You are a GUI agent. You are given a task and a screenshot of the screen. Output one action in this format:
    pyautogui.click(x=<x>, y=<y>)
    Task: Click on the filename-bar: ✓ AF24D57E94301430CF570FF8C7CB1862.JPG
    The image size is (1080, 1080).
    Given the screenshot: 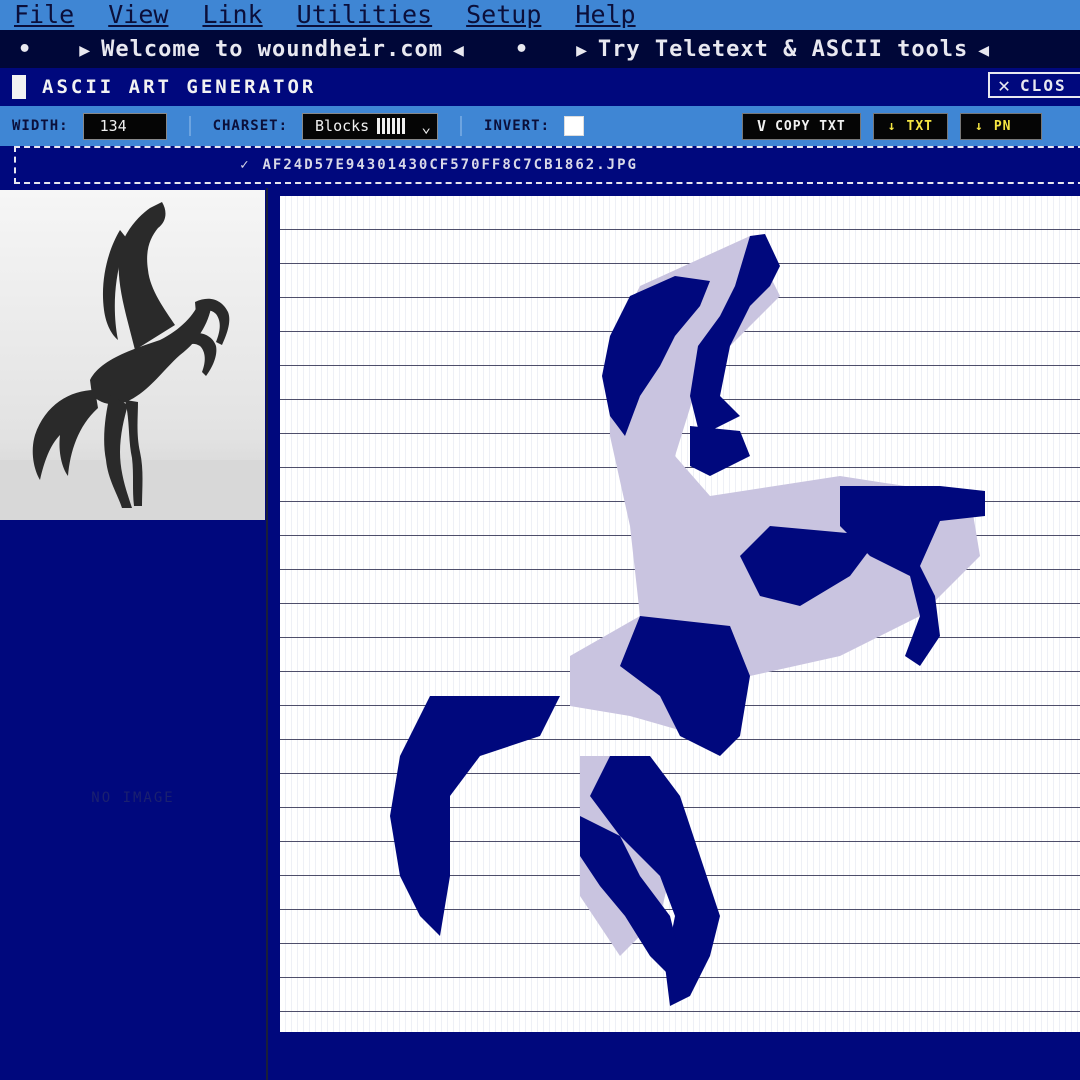 What is the action you would take?
    pyautogui.click(x=547, y=165)
    